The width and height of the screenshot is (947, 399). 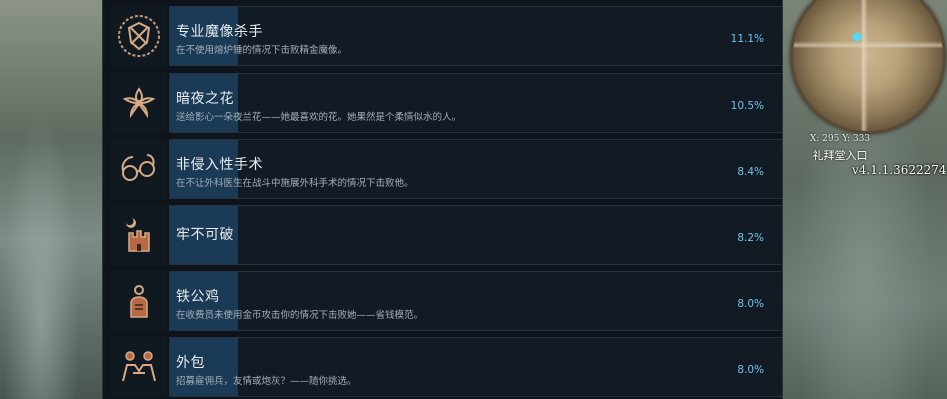 What do you see at coordinates (840, 139) in the screenshot?
I see `coordinates-readout: X: 295 Y: 333` at bounding box center [840, 139].